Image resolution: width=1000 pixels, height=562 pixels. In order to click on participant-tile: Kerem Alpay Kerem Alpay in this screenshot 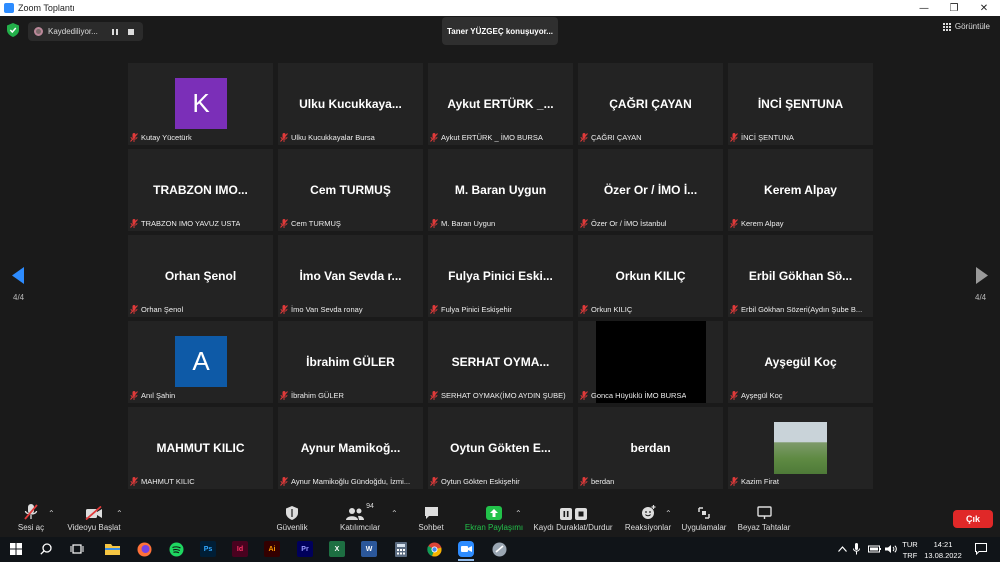, I will do `click(800, 190)`.